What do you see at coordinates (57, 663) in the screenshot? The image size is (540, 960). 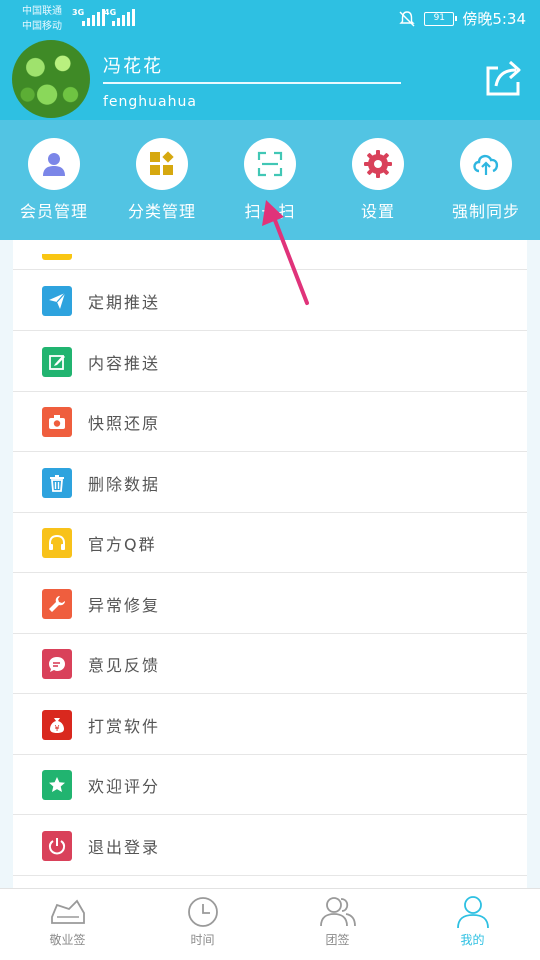 I see `feedback-icon` at bounding box center [57, 663].